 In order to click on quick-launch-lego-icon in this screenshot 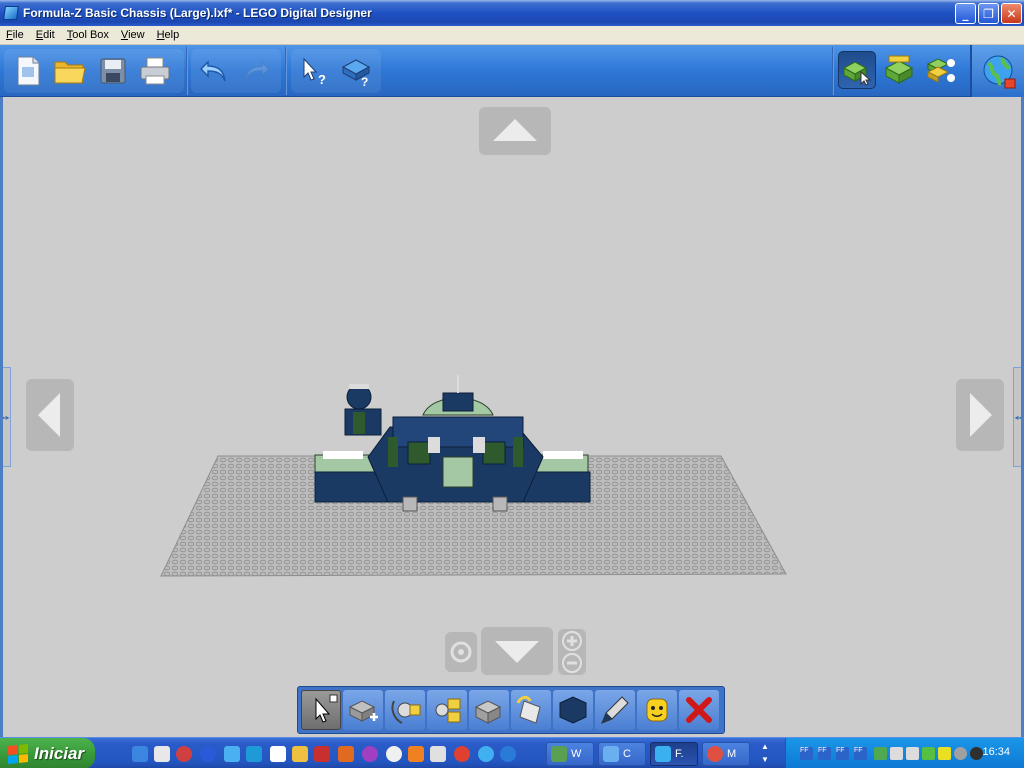, I will do `click(254, 754)`.